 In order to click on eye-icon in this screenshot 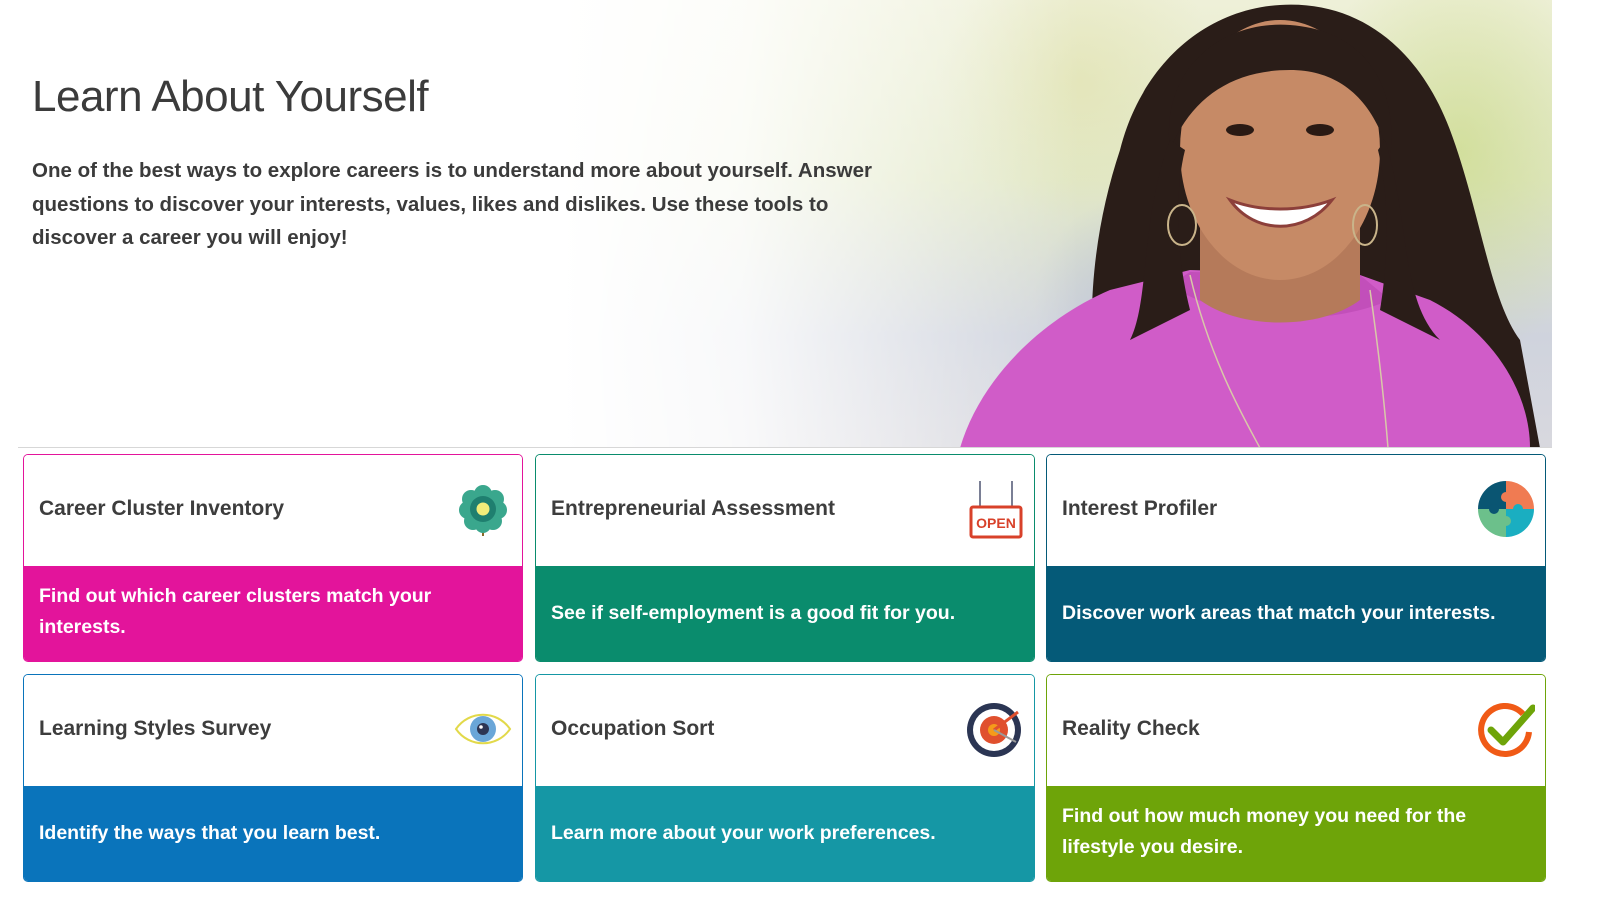, I will do `click(483, 729)`.